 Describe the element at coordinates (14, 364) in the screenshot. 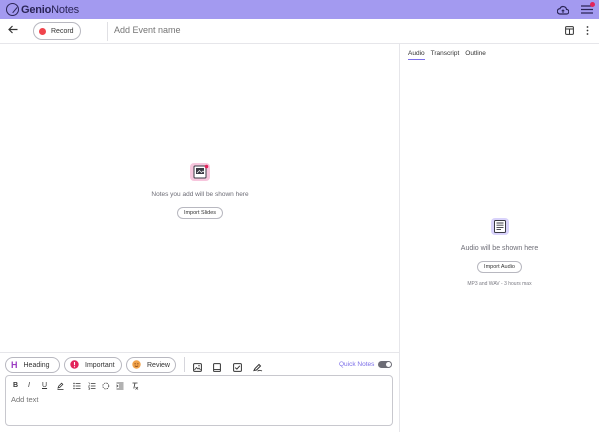

I see `heading-icon: H` at that location.